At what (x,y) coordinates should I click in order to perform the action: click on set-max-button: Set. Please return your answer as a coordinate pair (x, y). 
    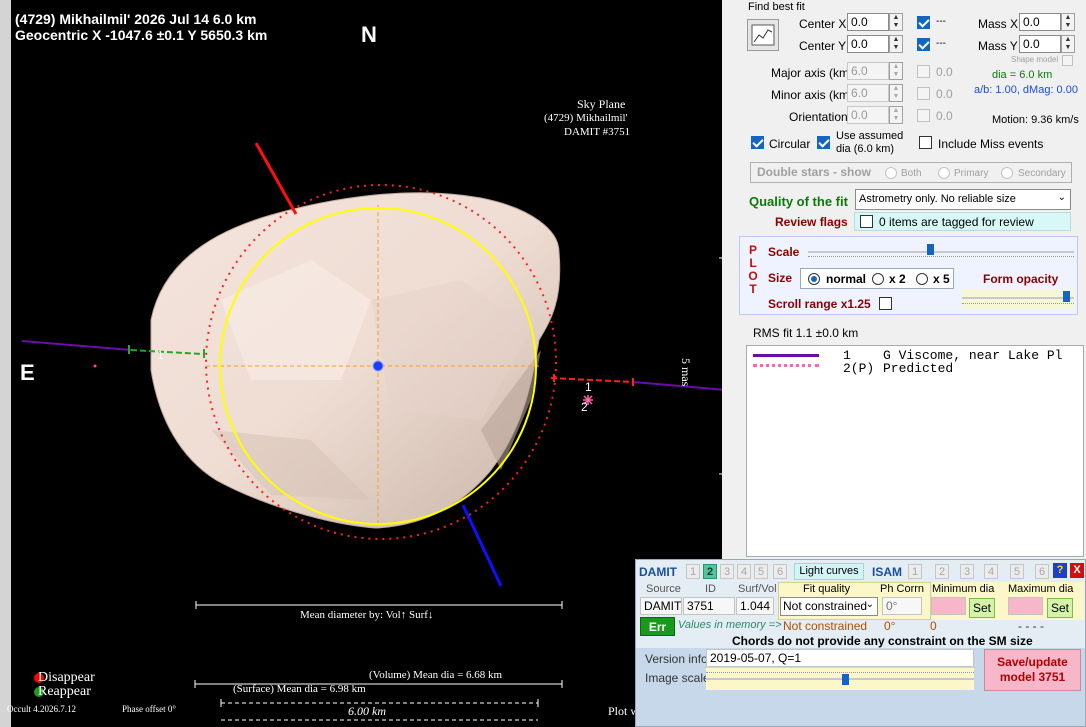
    Looking at the image, I should click on (1060, 608).